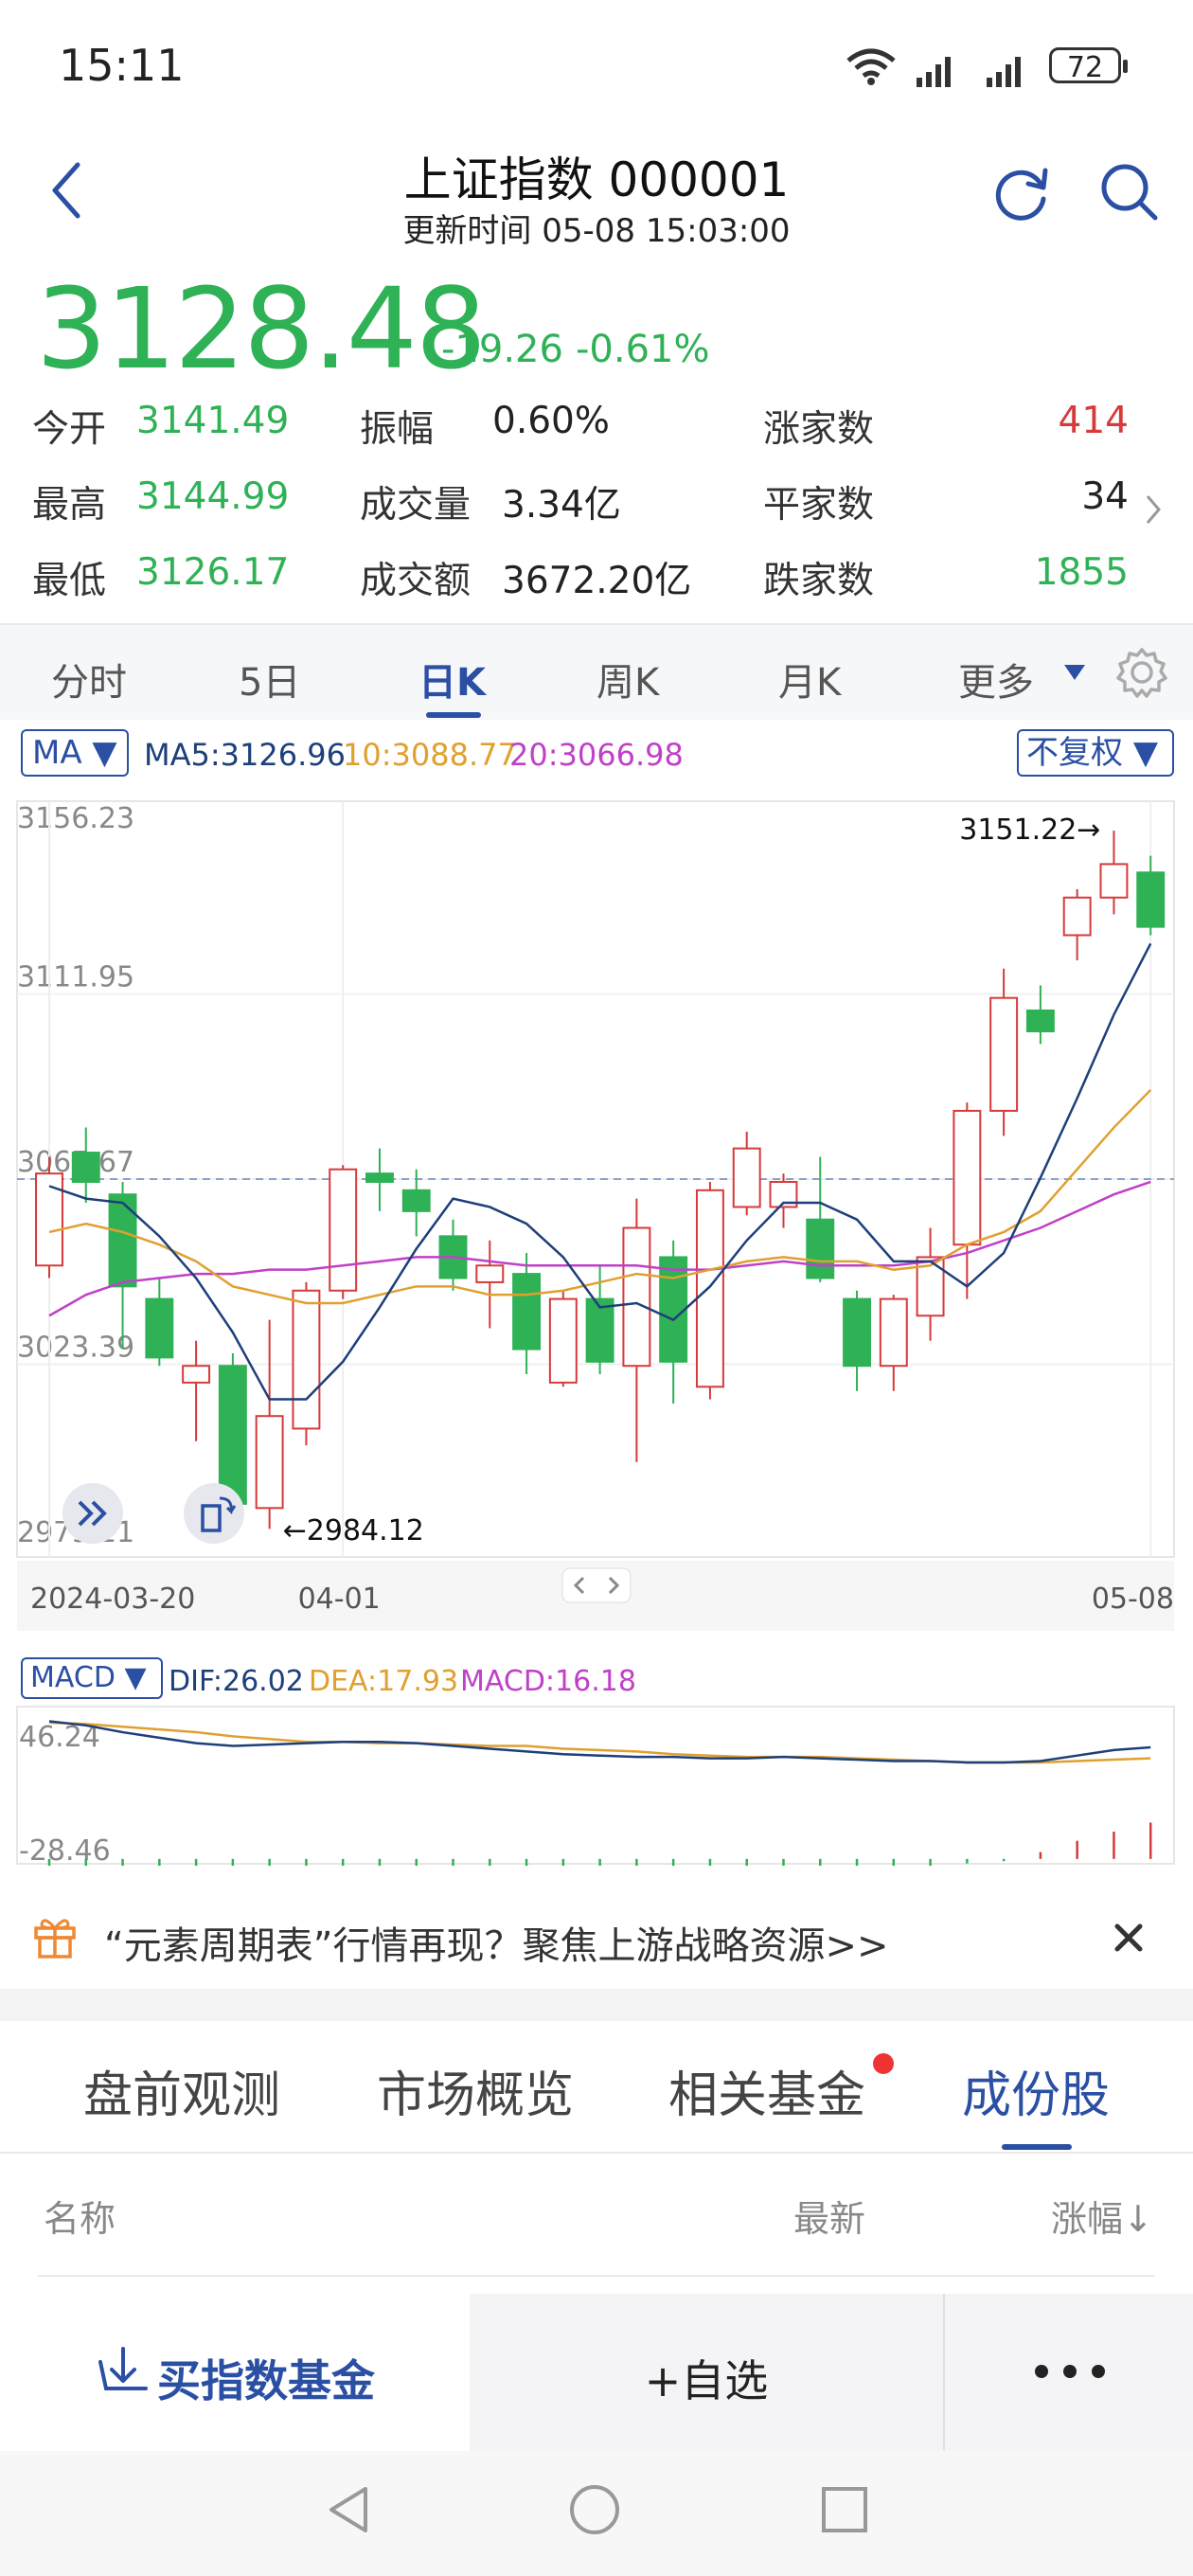 Image resolution: width=1193 pixels, height=2576 pixels. I want to click on macd-label: MACD, so click(73, 1677).